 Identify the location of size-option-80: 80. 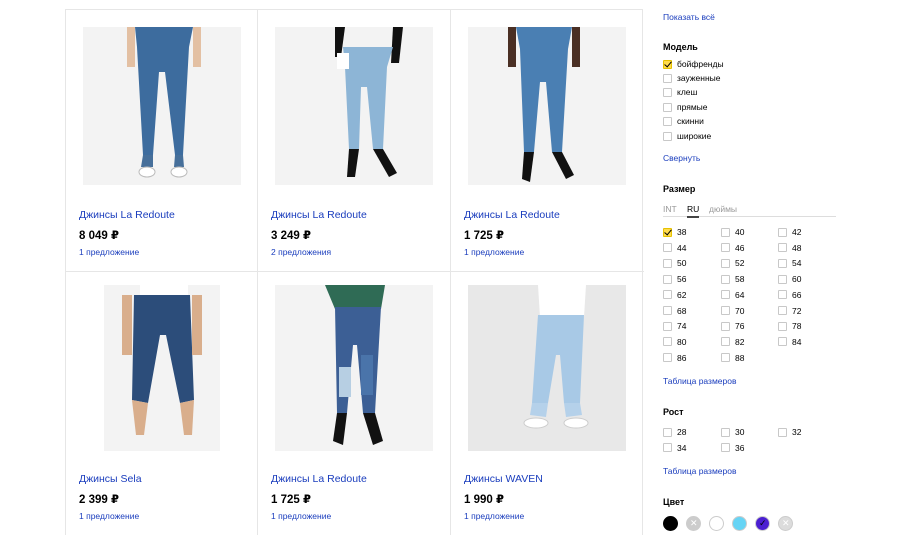
(674, 342).